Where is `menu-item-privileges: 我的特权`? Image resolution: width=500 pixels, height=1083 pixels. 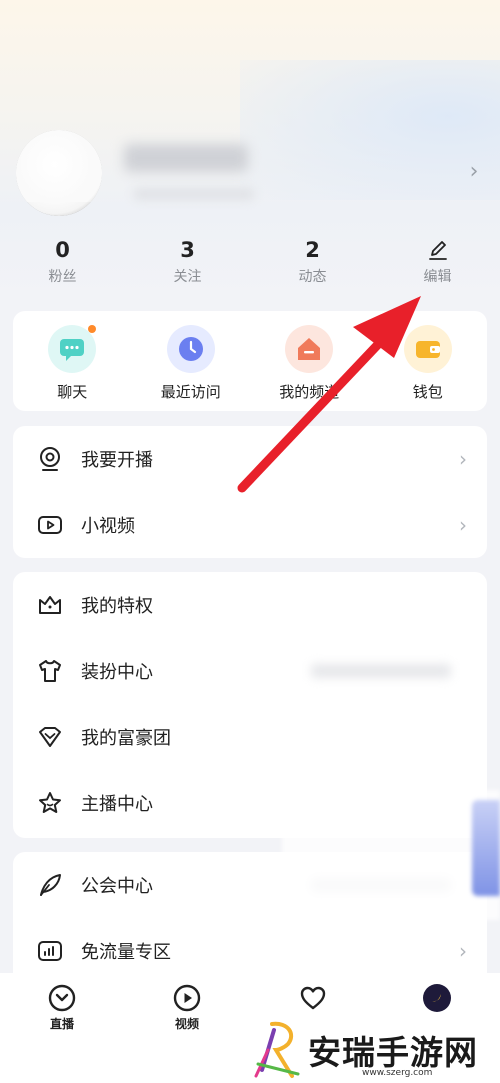 menu-item-privileges: 我的特权 is located at coordinates (250, 605).